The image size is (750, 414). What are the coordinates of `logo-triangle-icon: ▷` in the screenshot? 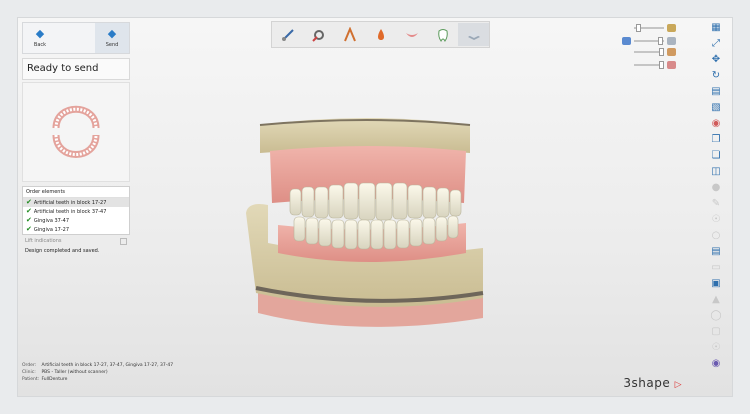 It's located at (678, 385).